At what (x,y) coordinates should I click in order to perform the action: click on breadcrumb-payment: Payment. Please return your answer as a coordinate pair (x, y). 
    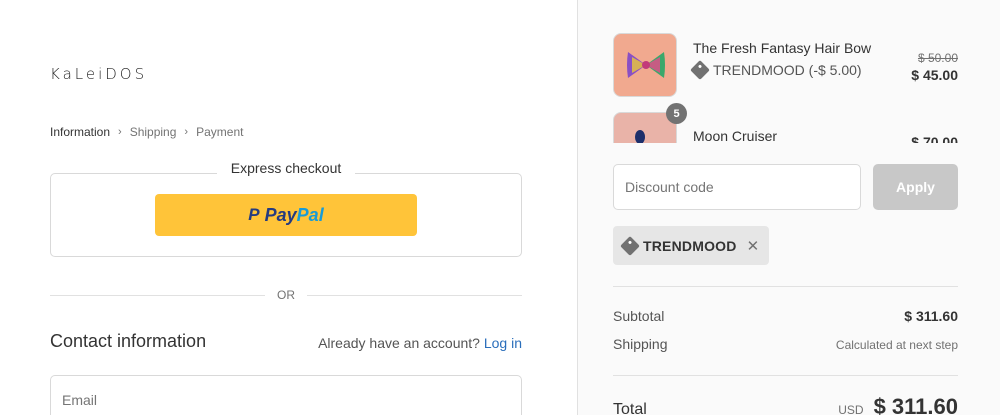
    Looking at the image, I should click on (220, 132).